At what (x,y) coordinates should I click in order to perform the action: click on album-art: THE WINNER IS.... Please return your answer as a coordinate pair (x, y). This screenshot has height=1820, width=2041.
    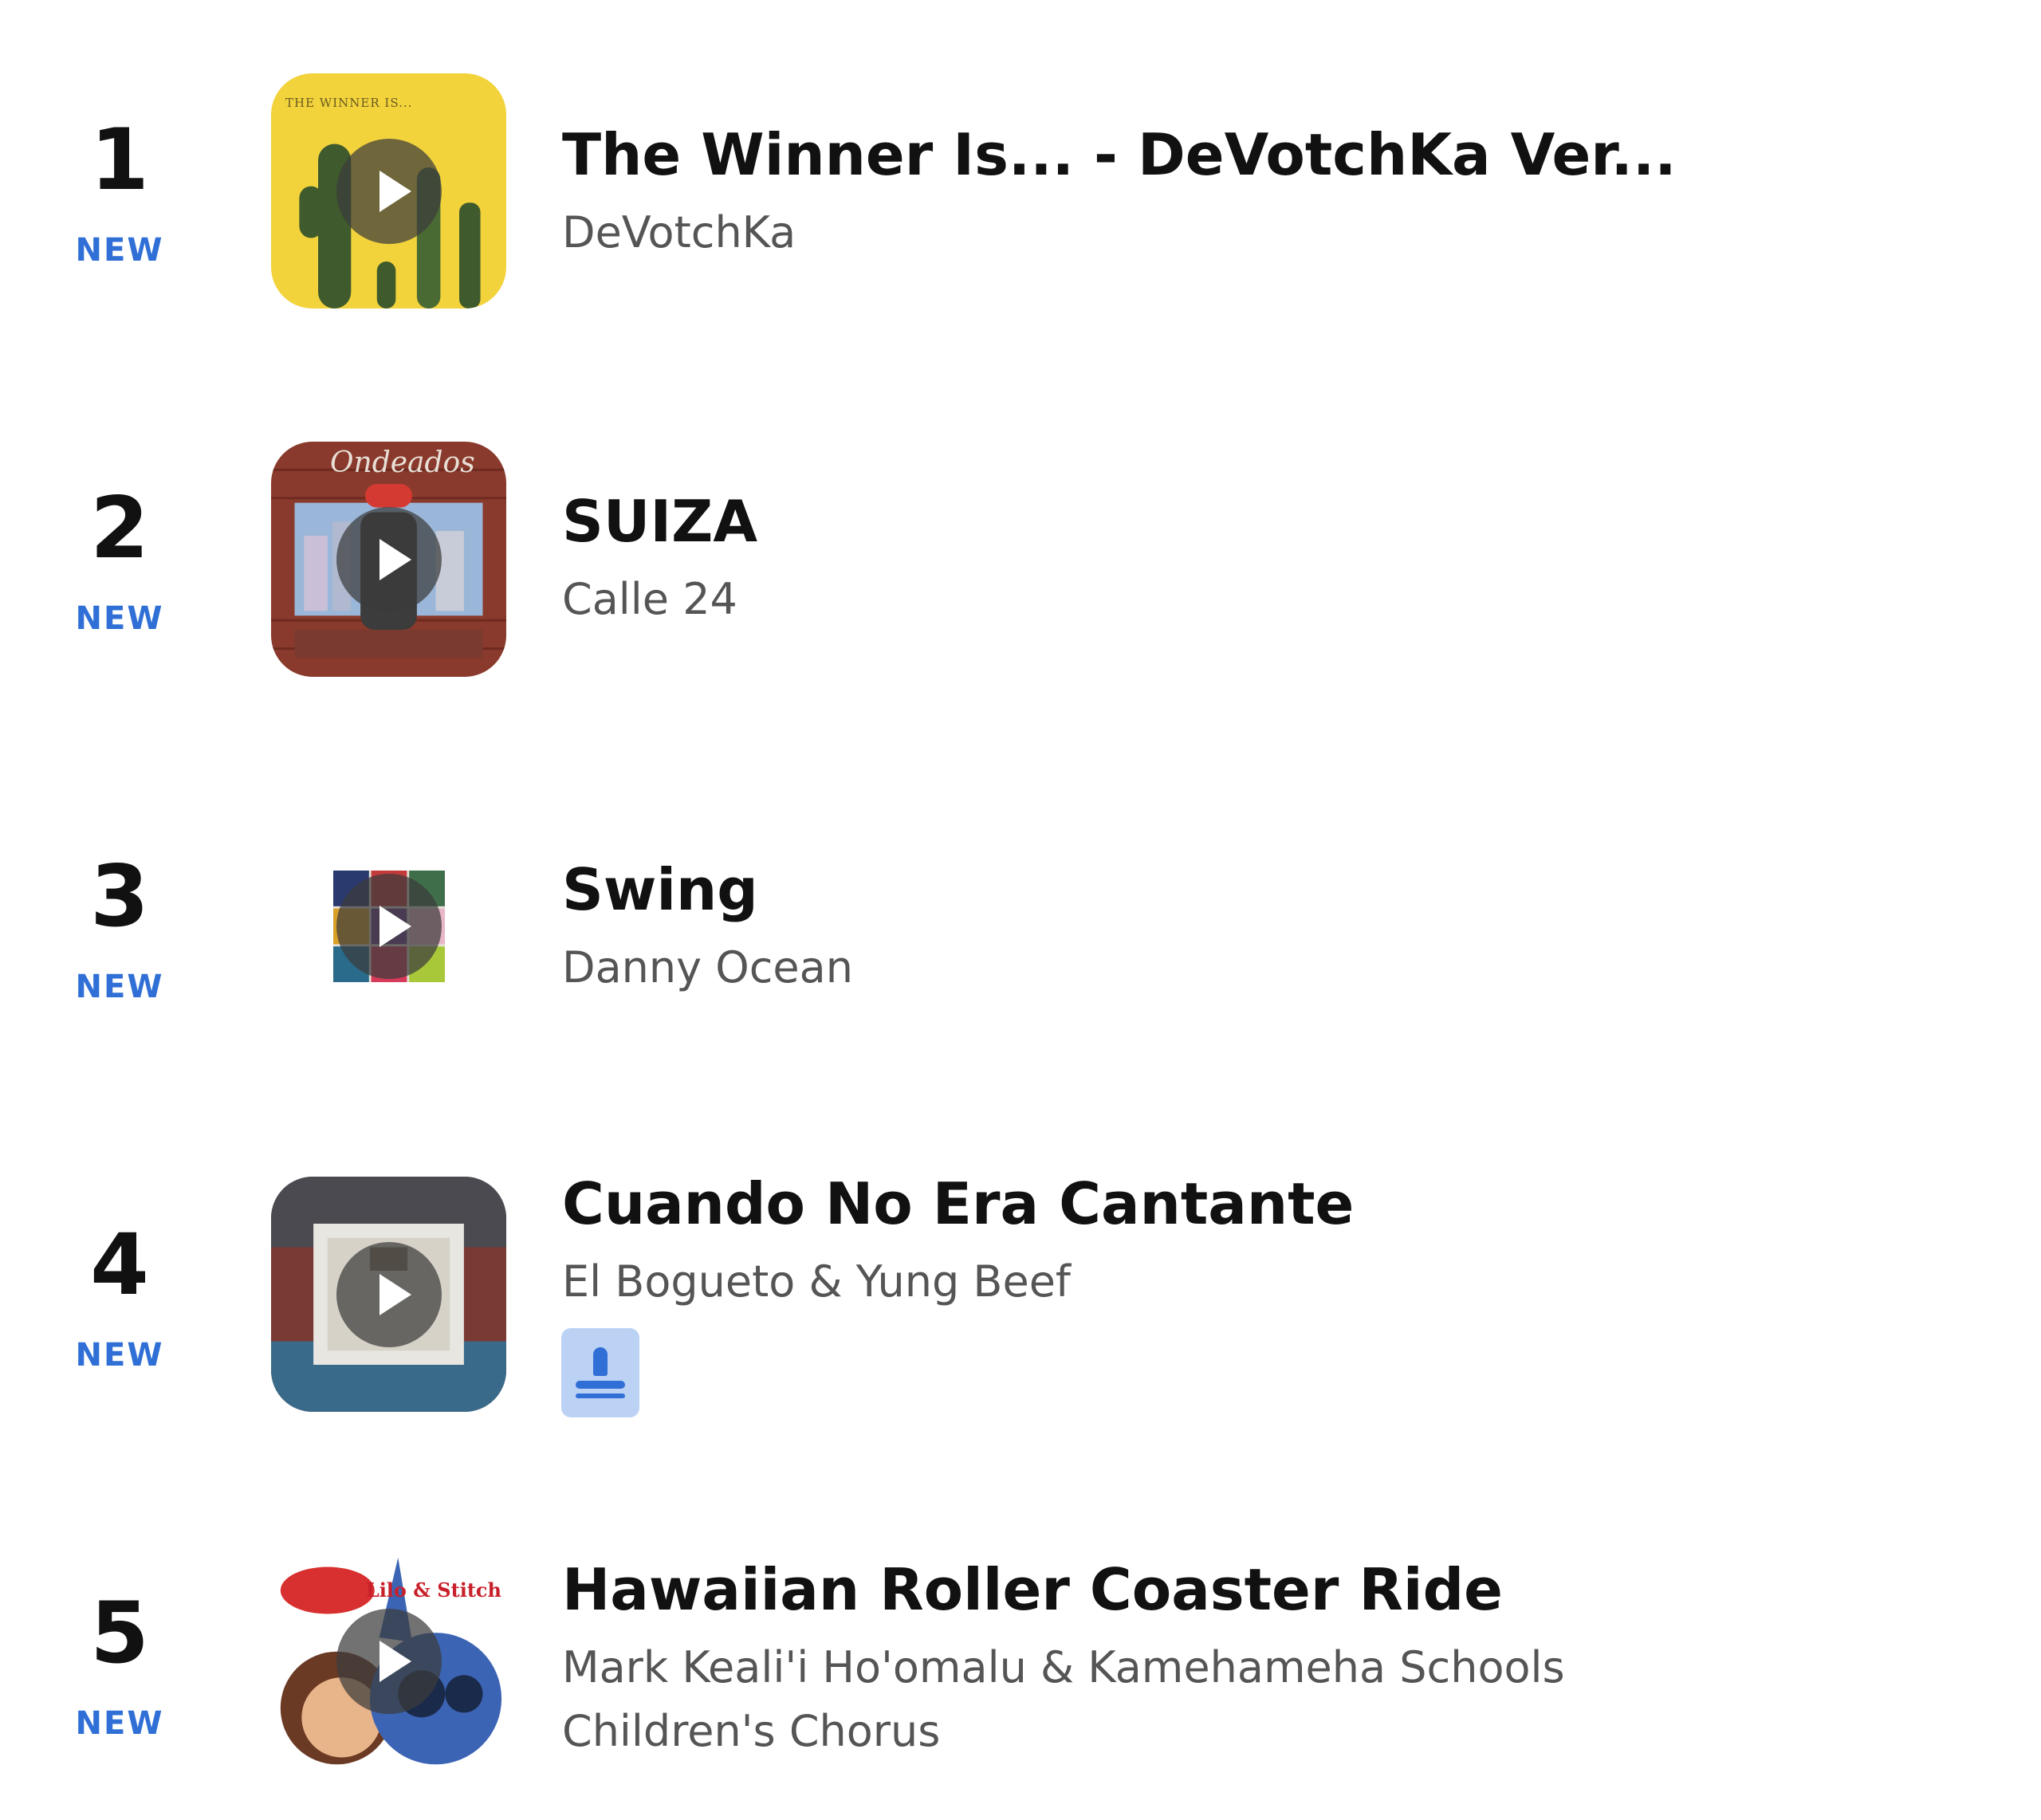
    Looking at the image, I should click on (388, 191).